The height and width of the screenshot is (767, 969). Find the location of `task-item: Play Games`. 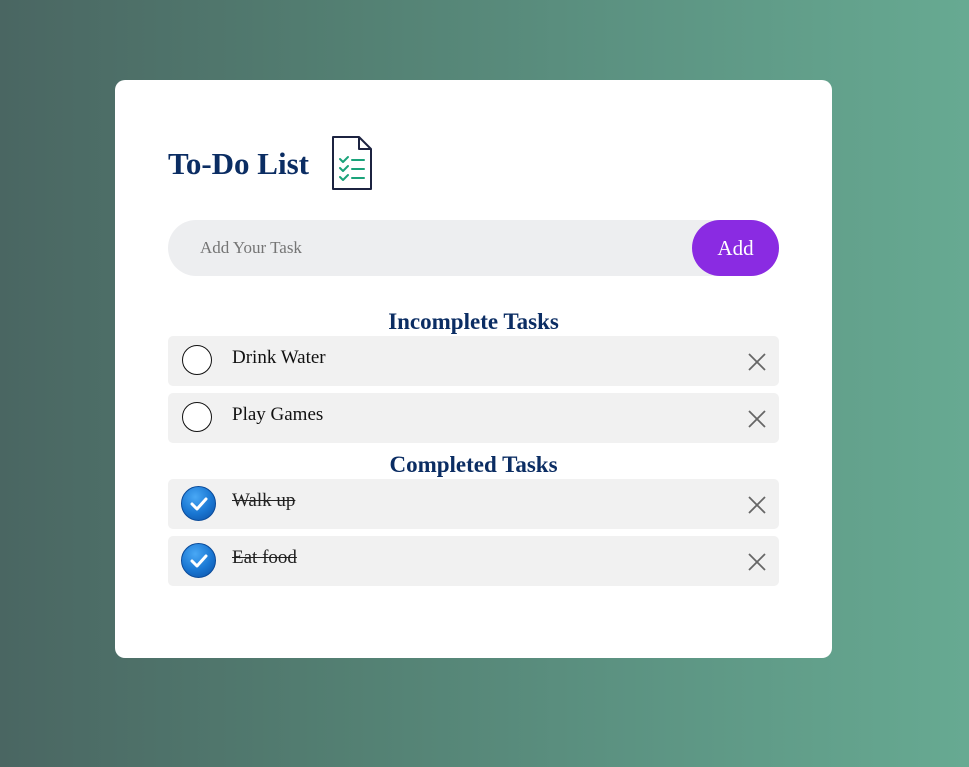

task-item: Play Games is located at coordinates (473, 418).